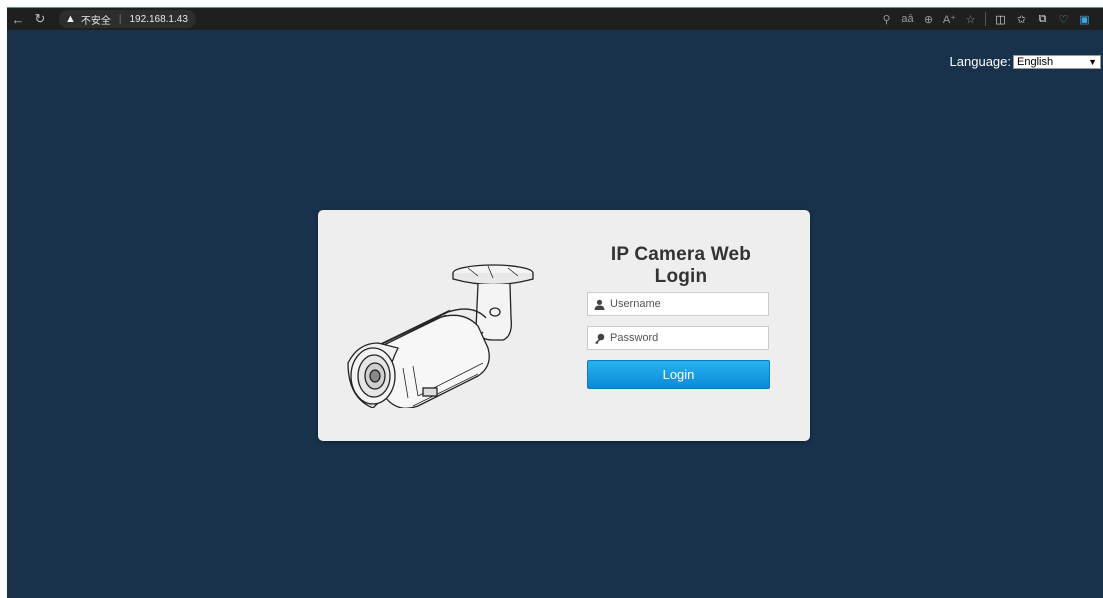  What do you see at coordinates (886, 19) in the screenshot?
I see `key-icon: ⚲` at bounding box center [886, 19].